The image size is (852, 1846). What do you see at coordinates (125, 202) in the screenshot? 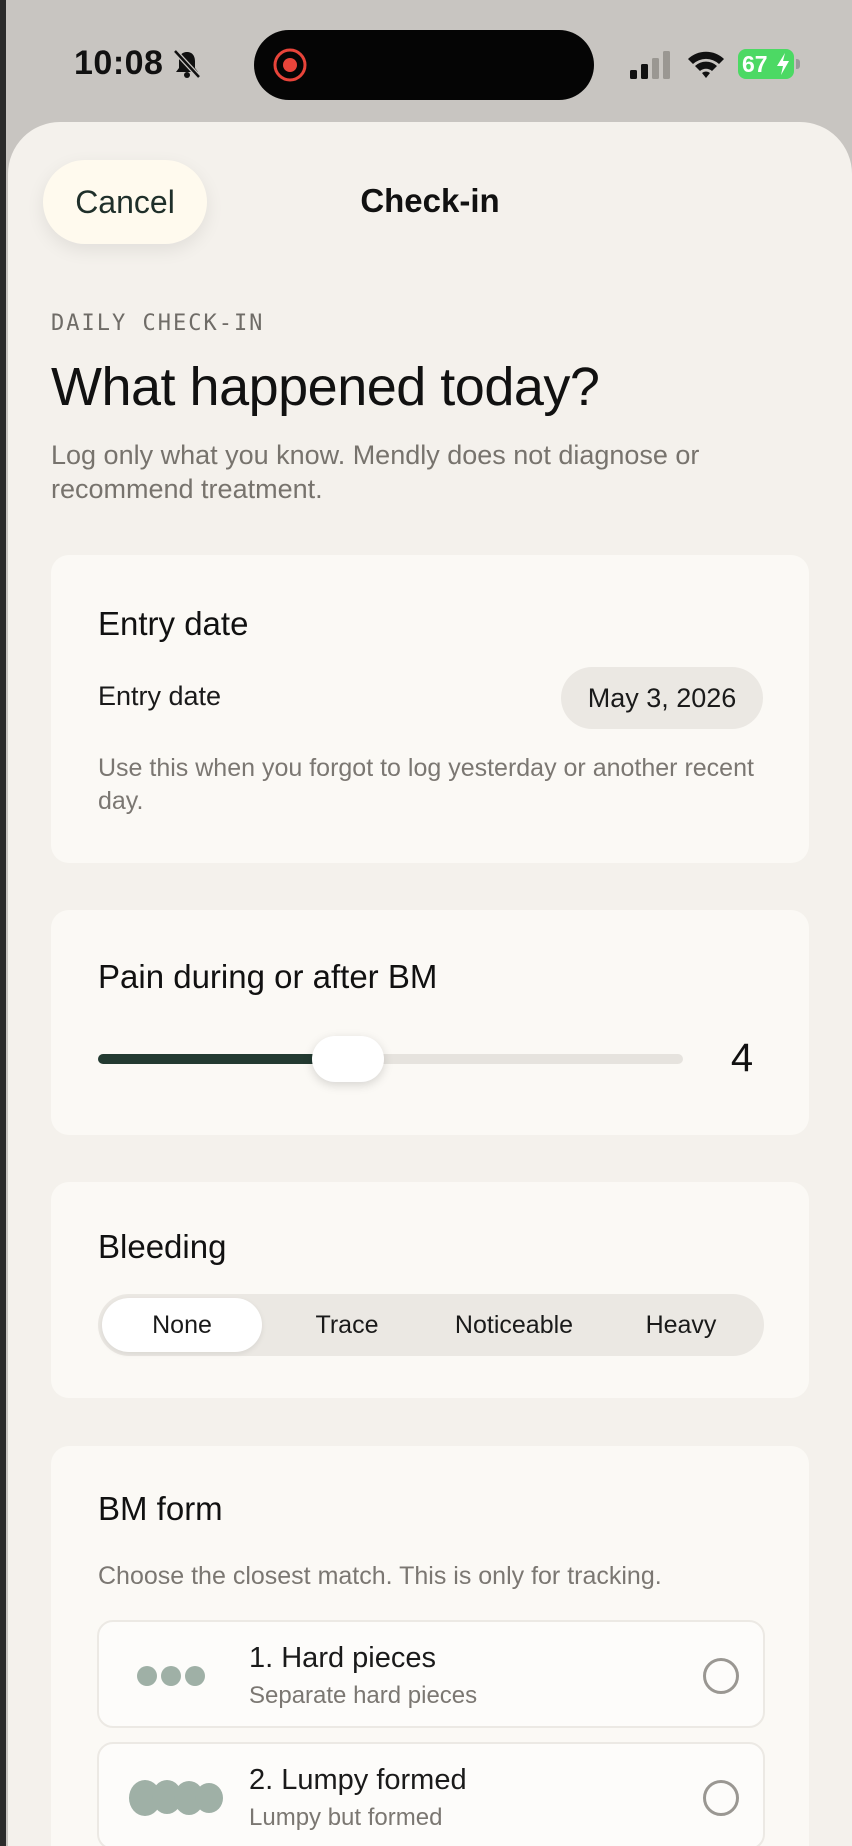
I see `cancel-button: Cancel` at bounding box center [125, 202].